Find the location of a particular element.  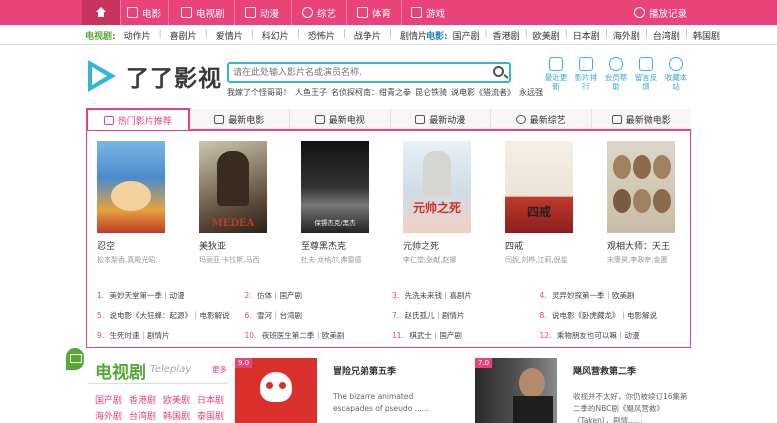

movie-card: 观相大师：天王 宋康昊,李政宰,金惠 is located at coordinates (641, 203).